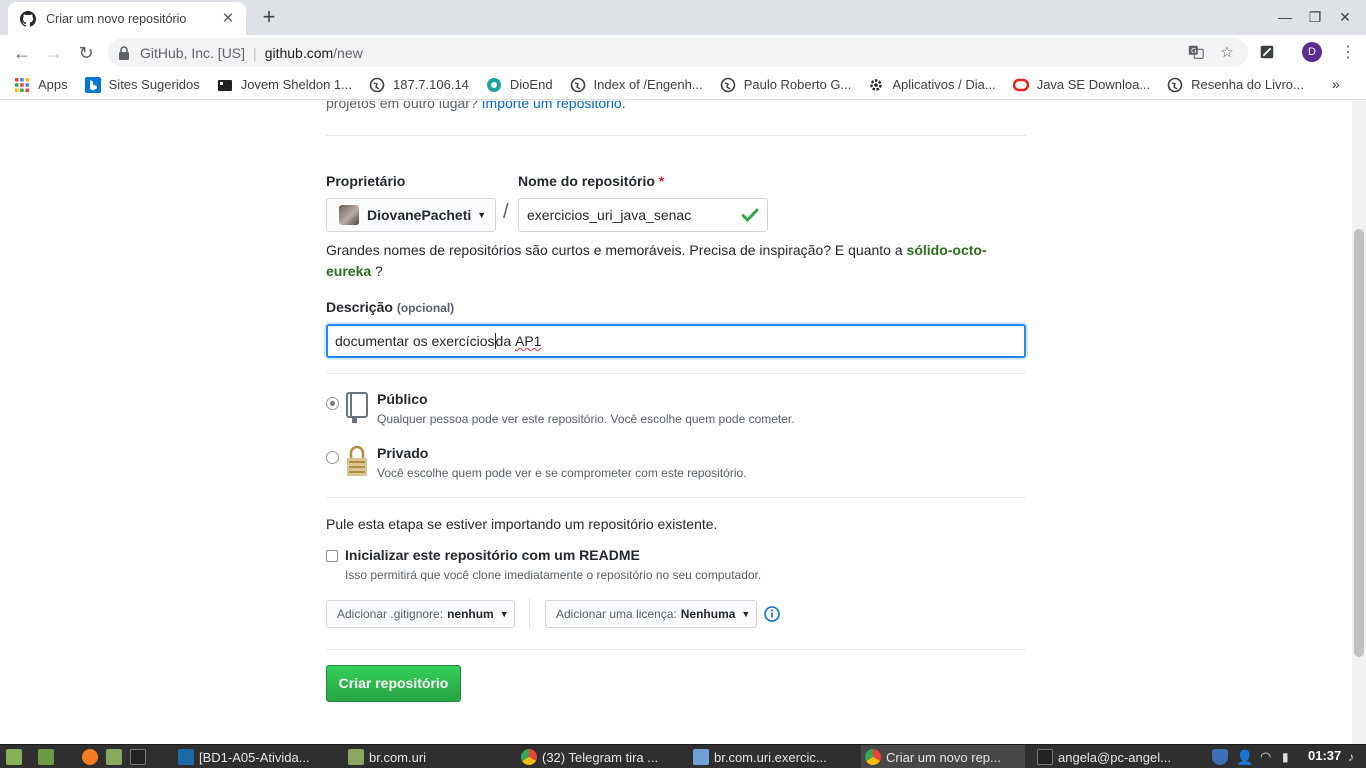 The image size is (1366, 768). I want to click on license-value: Nenhuma, so click(708, 614).